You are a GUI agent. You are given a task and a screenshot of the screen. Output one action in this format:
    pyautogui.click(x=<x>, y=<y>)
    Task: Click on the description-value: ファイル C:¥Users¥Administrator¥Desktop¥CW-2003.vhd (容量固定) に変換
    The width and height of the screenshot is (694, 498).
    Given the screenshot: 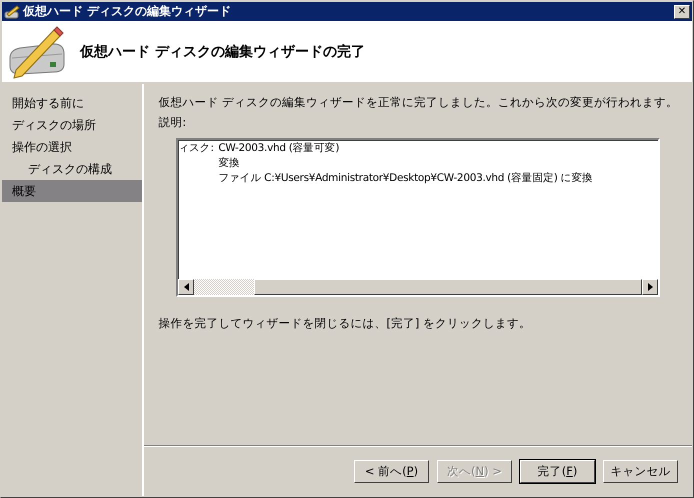 What is the action you would take?
    pyautogui.click(x=405, y=178)
    